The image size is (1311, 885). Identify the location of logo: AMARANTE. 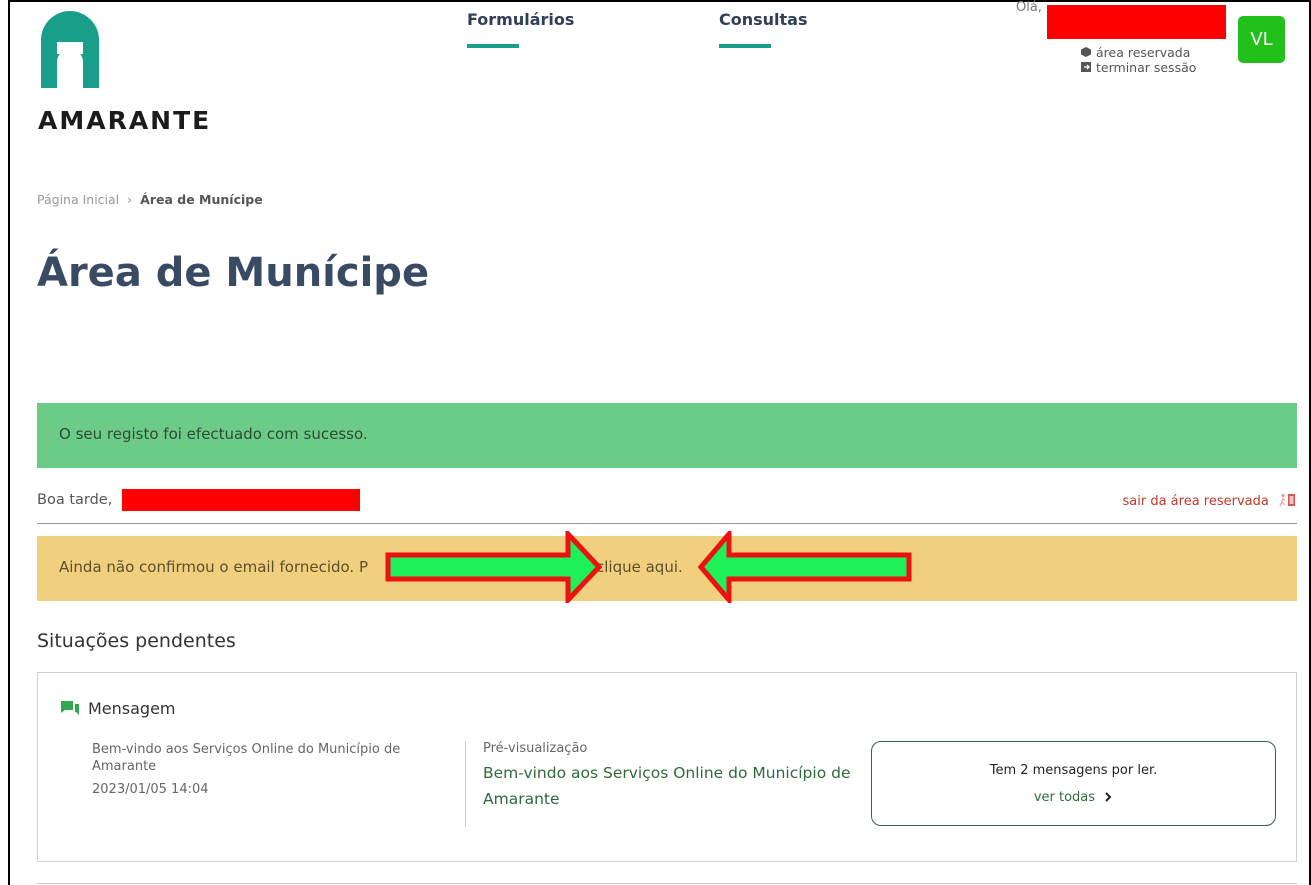
(142, 72).